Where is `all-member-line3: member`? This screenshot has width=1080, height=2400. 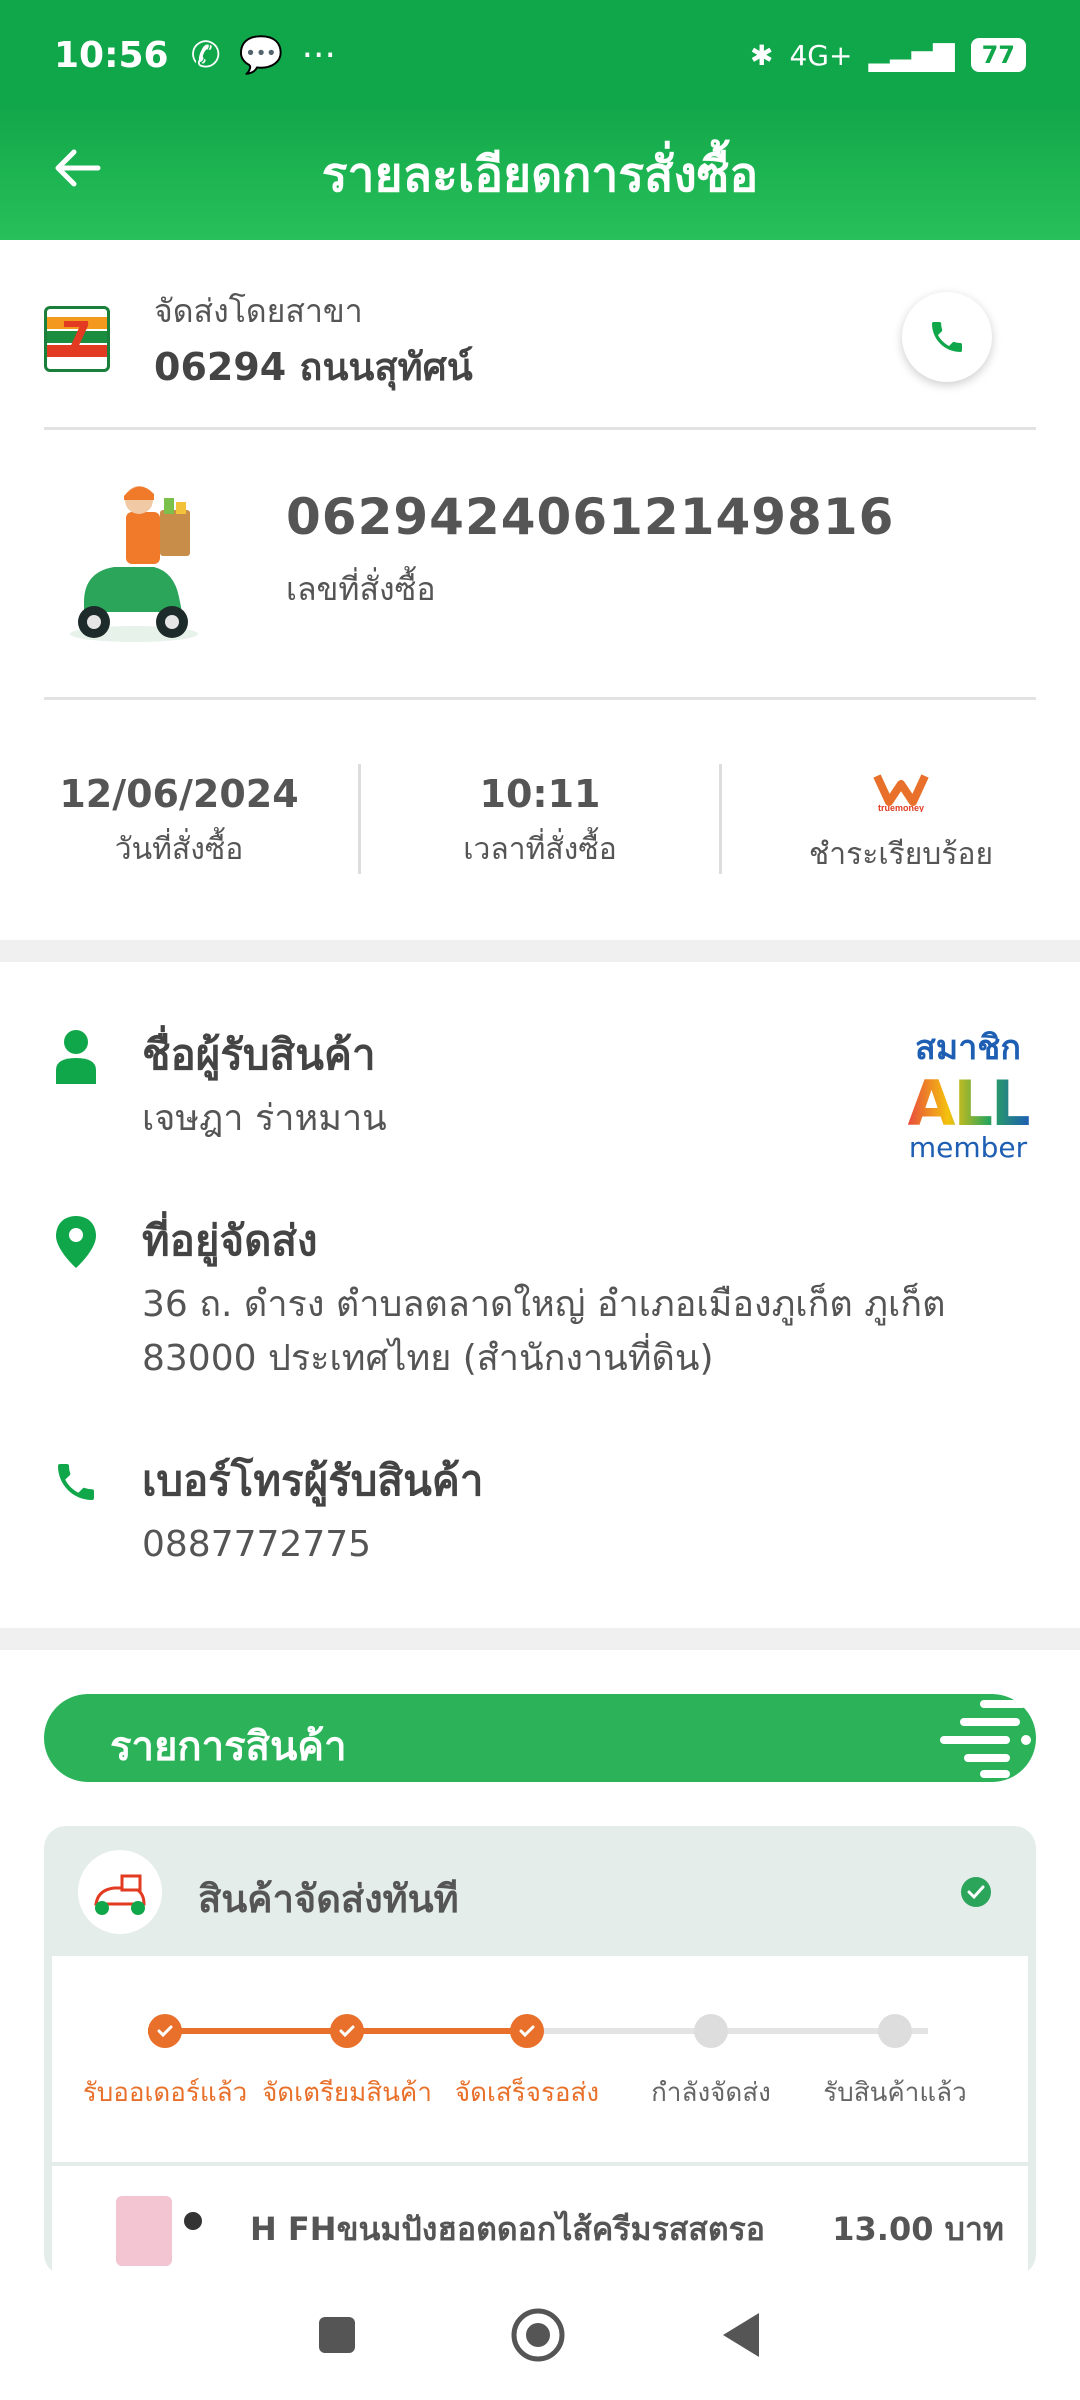
all-member-line3: member is located at coordinates (968, 1147).